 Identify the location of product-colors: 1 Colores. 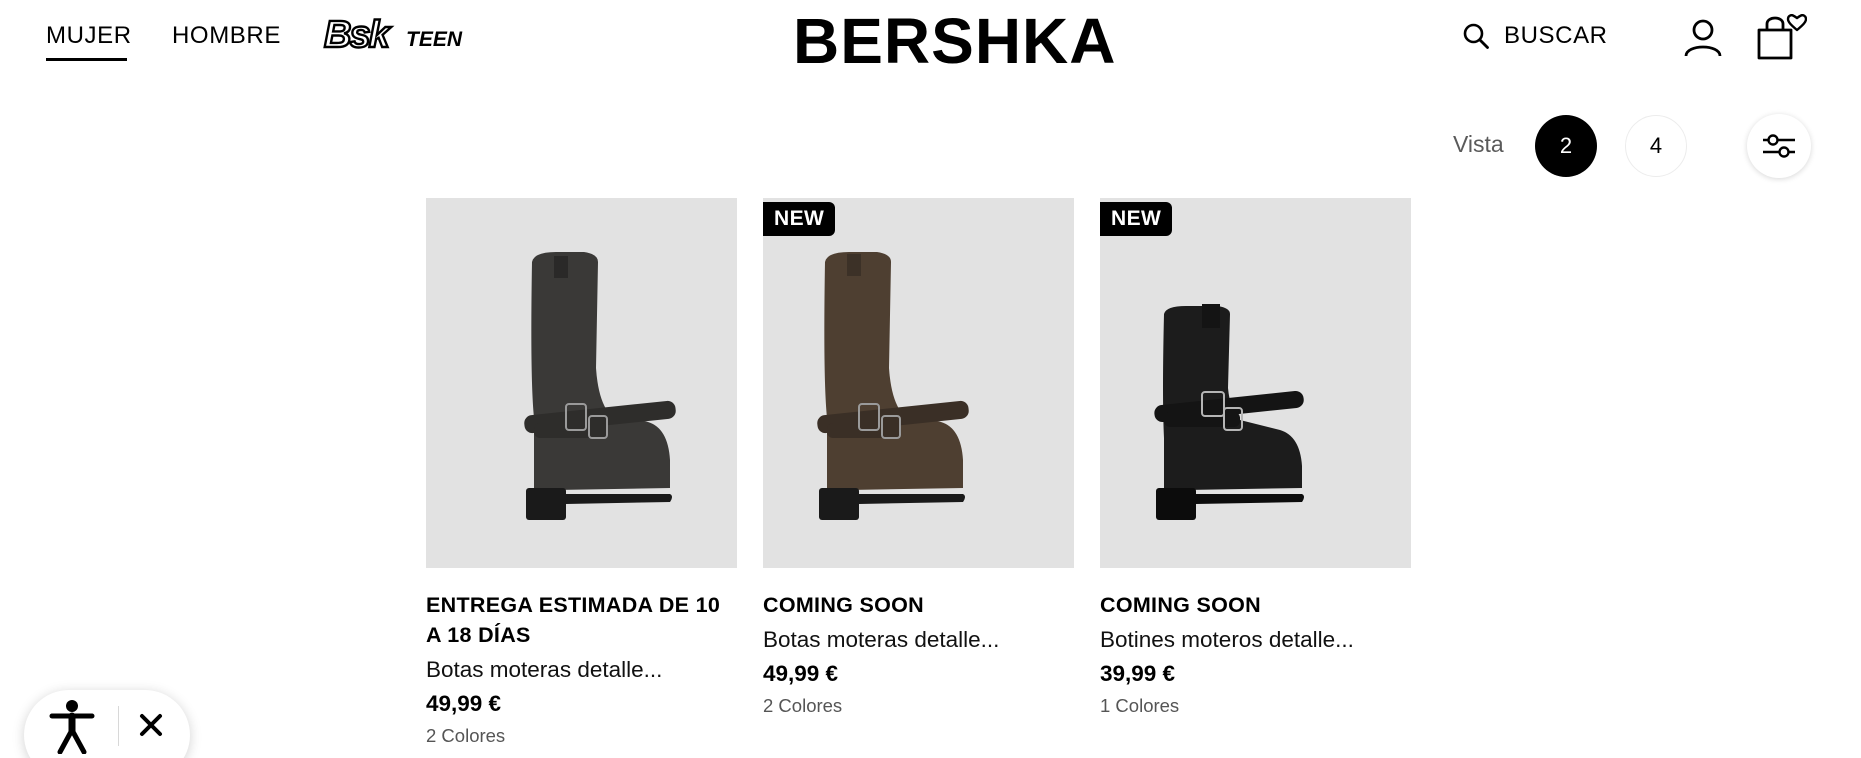
(1140, 705).